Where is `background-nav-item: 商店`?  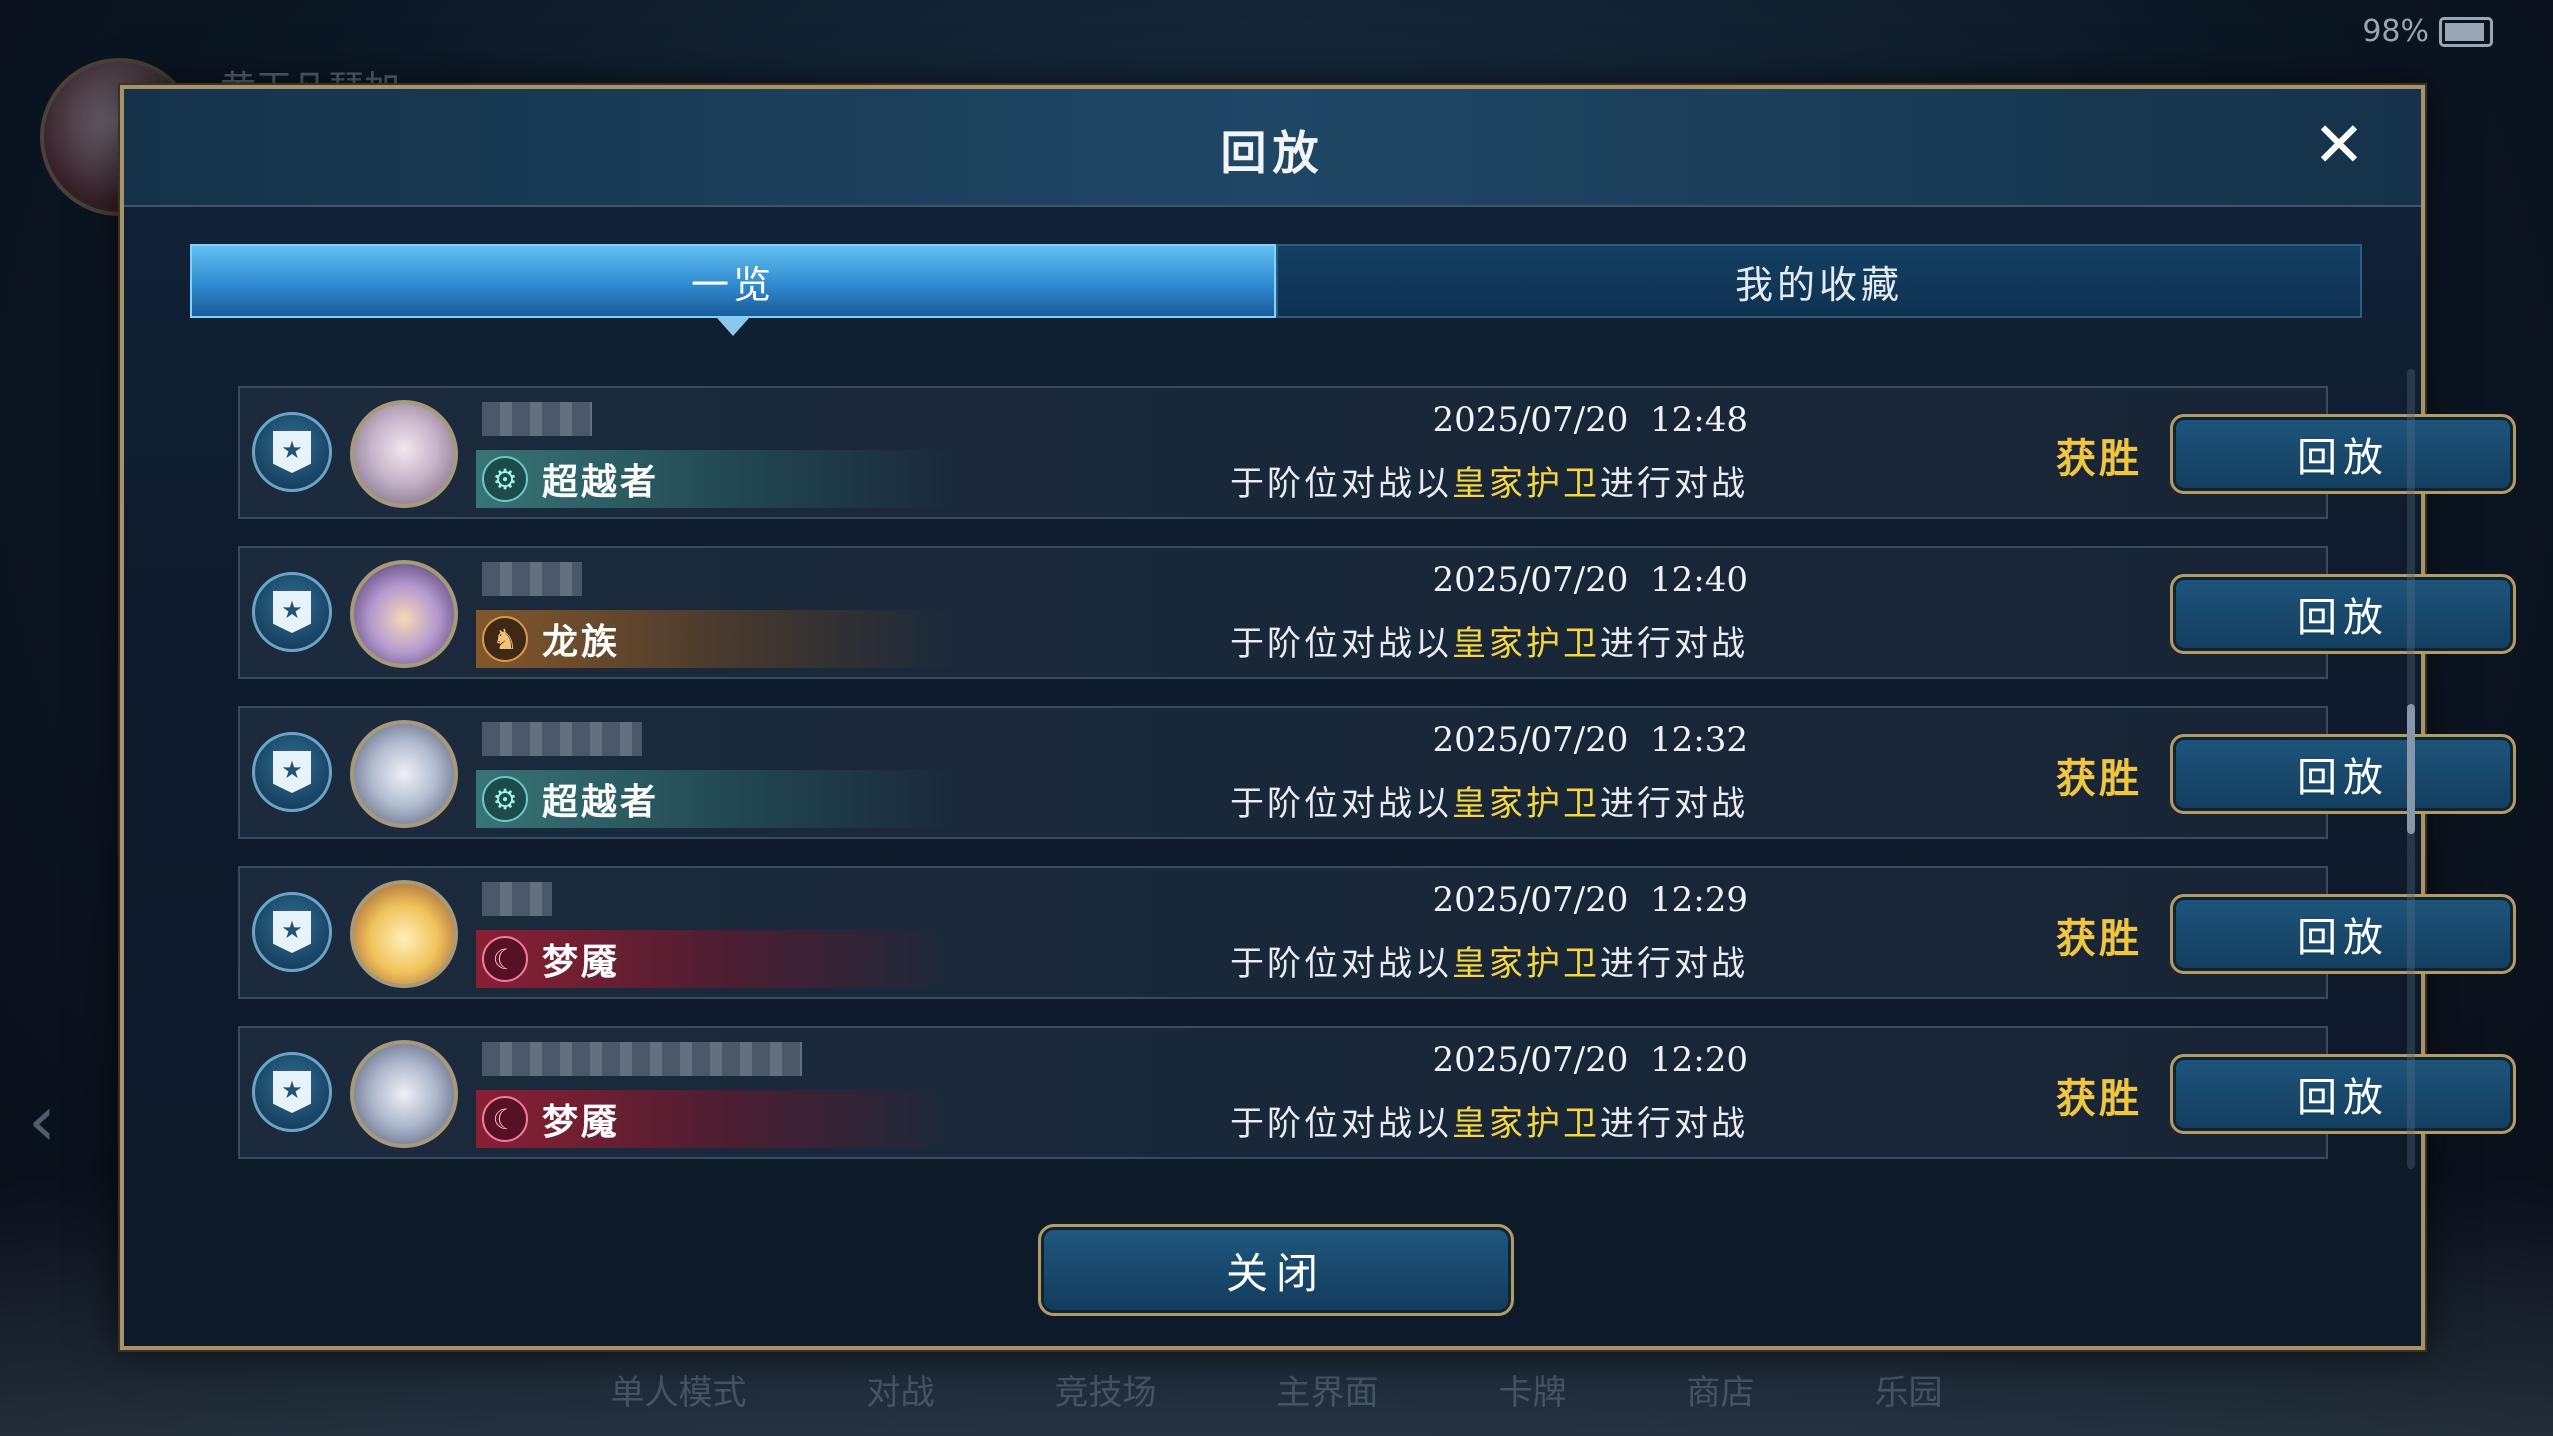
background-nav-item: 商店 is located at coordinates (1720, 1393).